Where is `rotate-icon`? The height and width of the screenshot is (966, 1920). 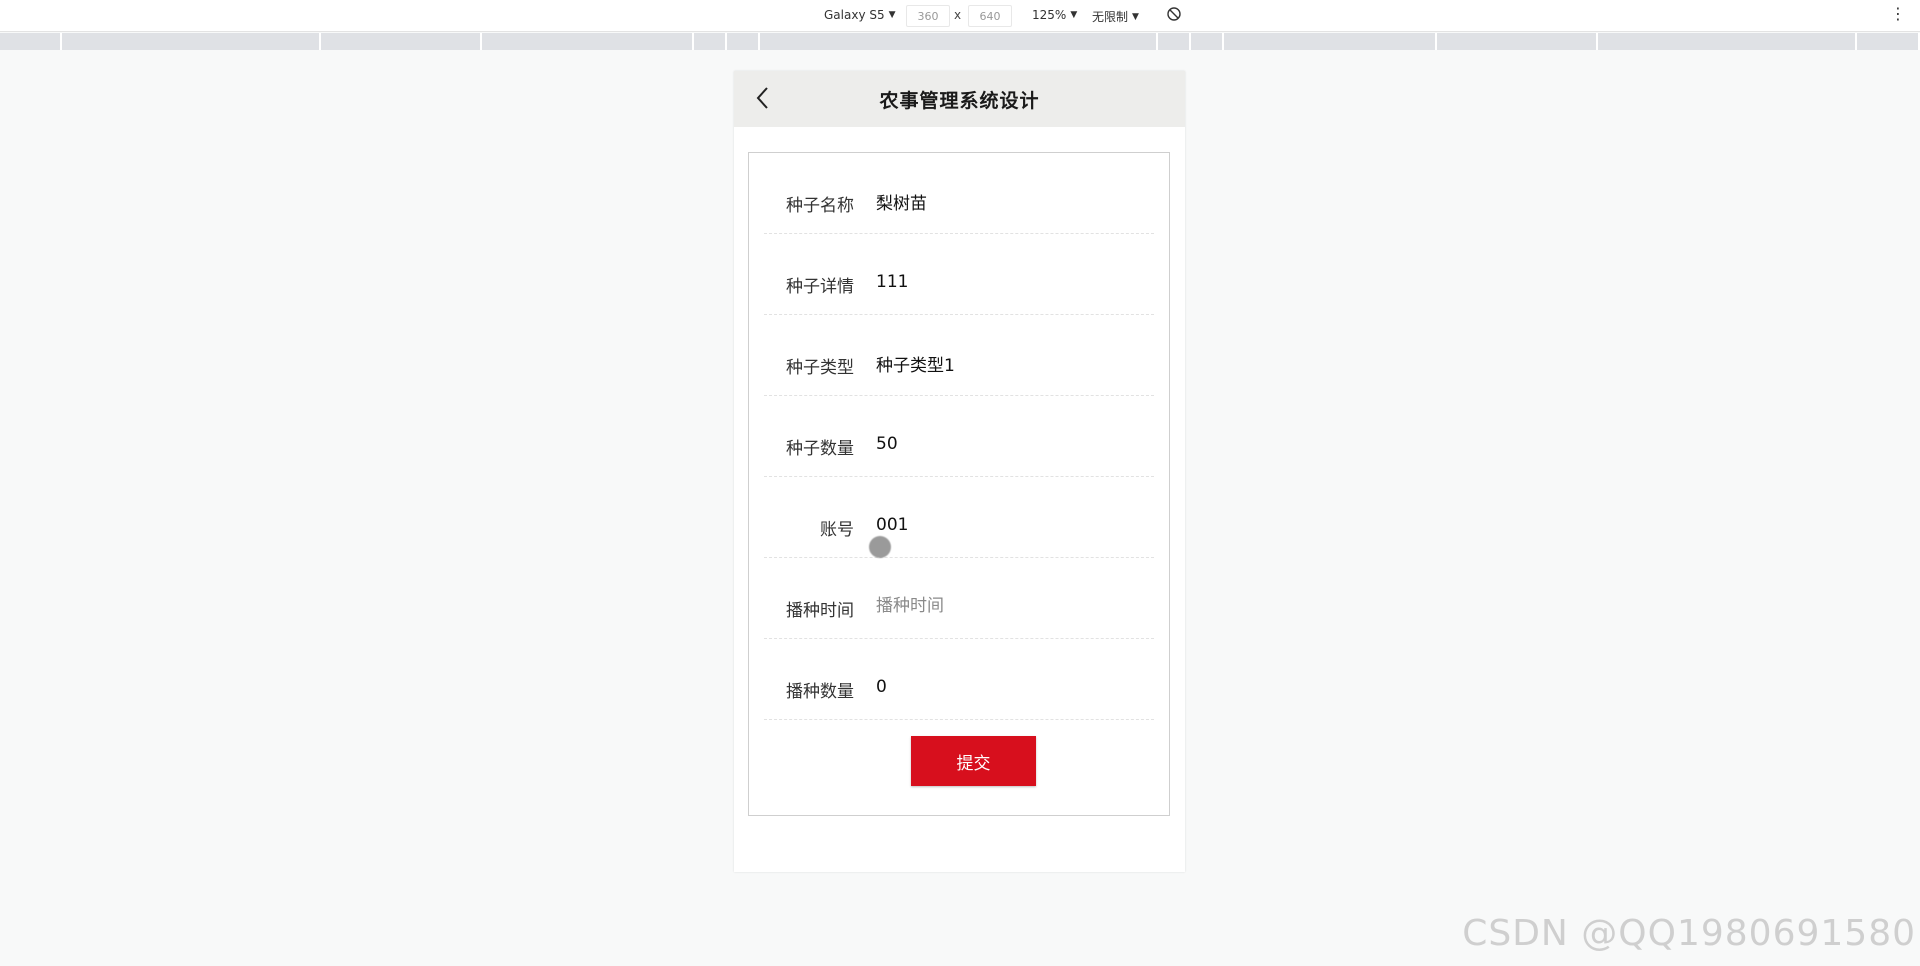
rotate-icon is located at coordinates (1174, 14).